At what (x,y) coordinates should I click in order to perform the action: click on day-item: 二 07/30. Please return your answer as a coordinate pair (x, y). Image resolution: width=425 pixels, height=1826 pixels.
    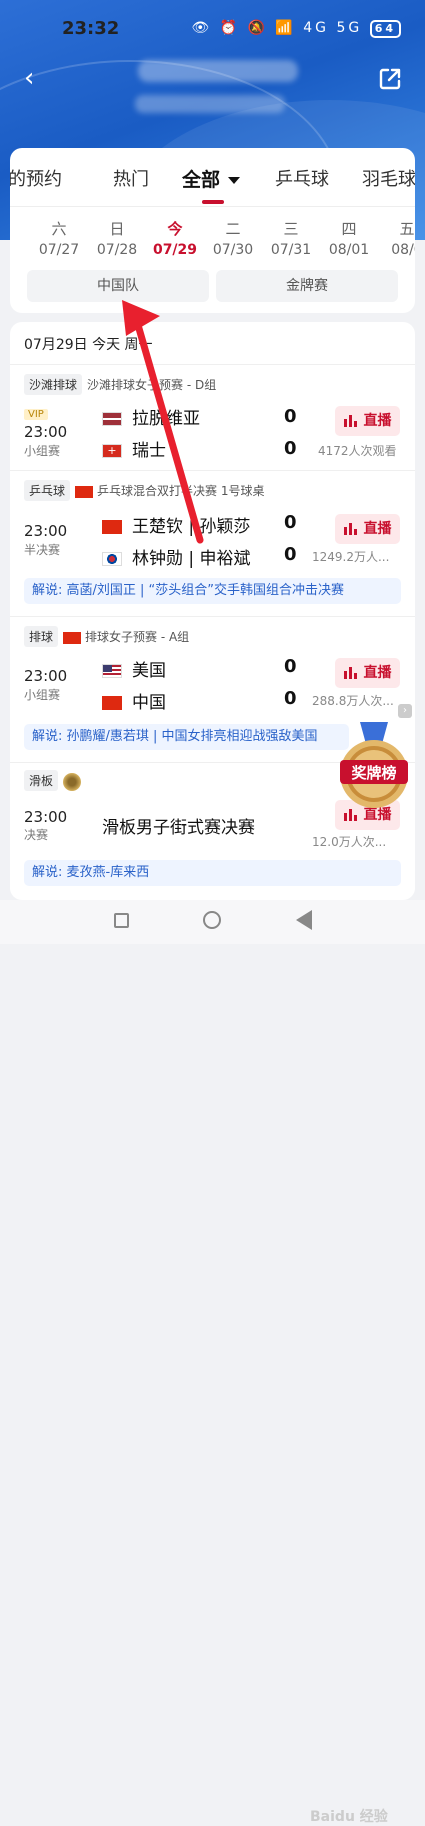
    Looking at the image, I should click on (233, 238).